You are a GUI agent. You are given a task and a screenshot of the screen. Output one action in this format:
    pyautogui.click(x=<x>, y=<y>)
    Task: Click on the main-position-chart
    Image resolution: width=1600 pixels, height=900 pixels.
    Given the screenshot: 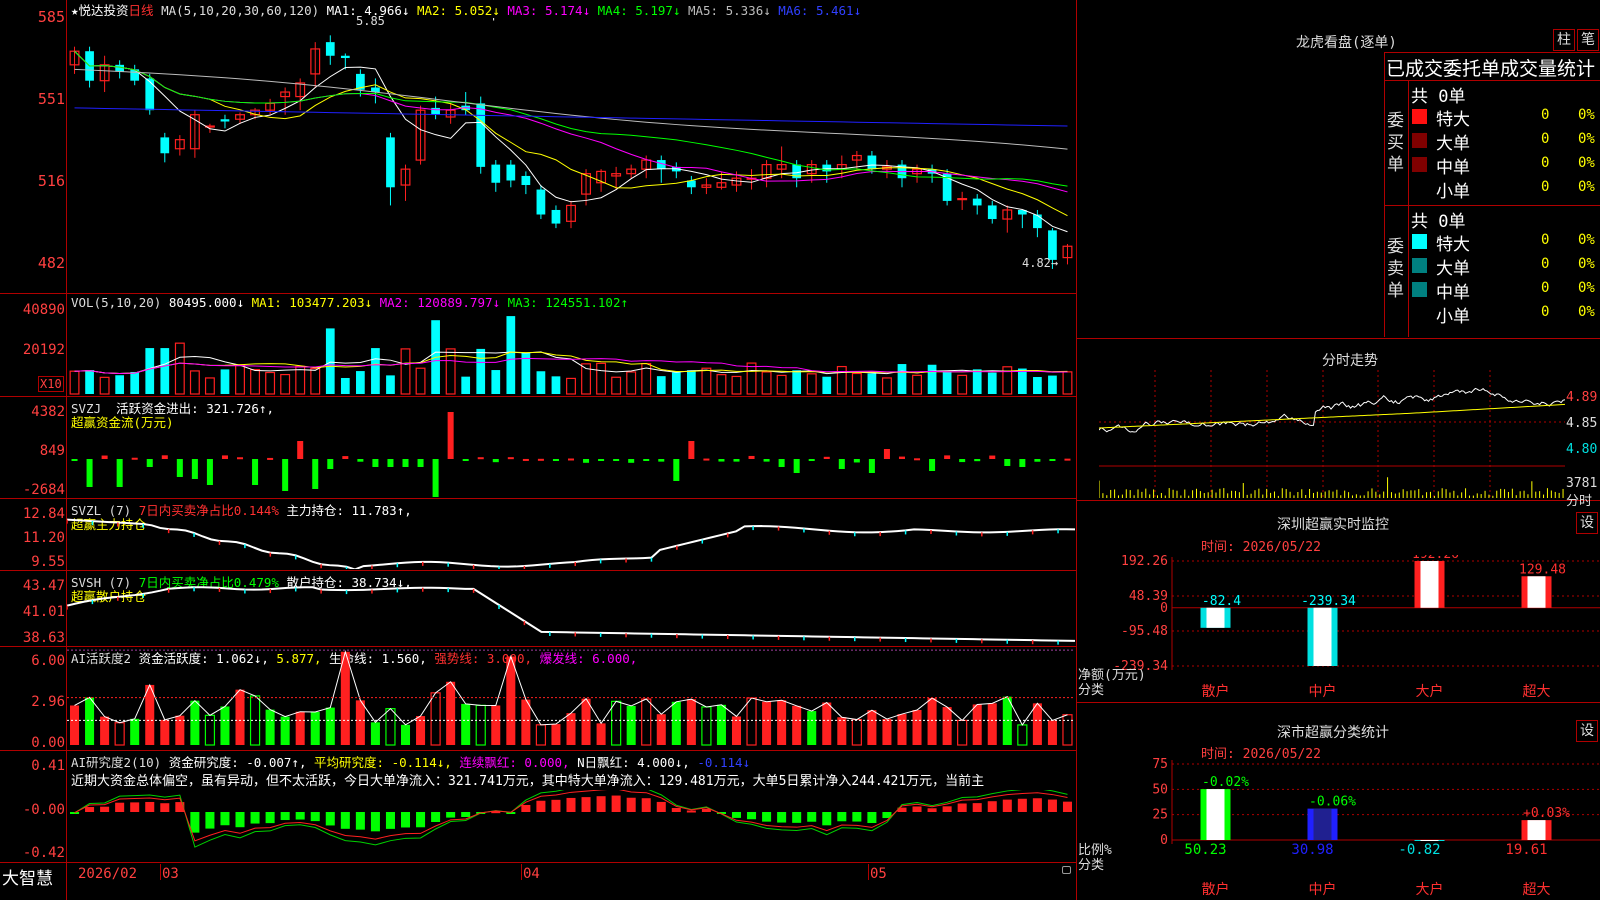 What is the action you would take?
    pyautogui.click(x=571, y=534)
    